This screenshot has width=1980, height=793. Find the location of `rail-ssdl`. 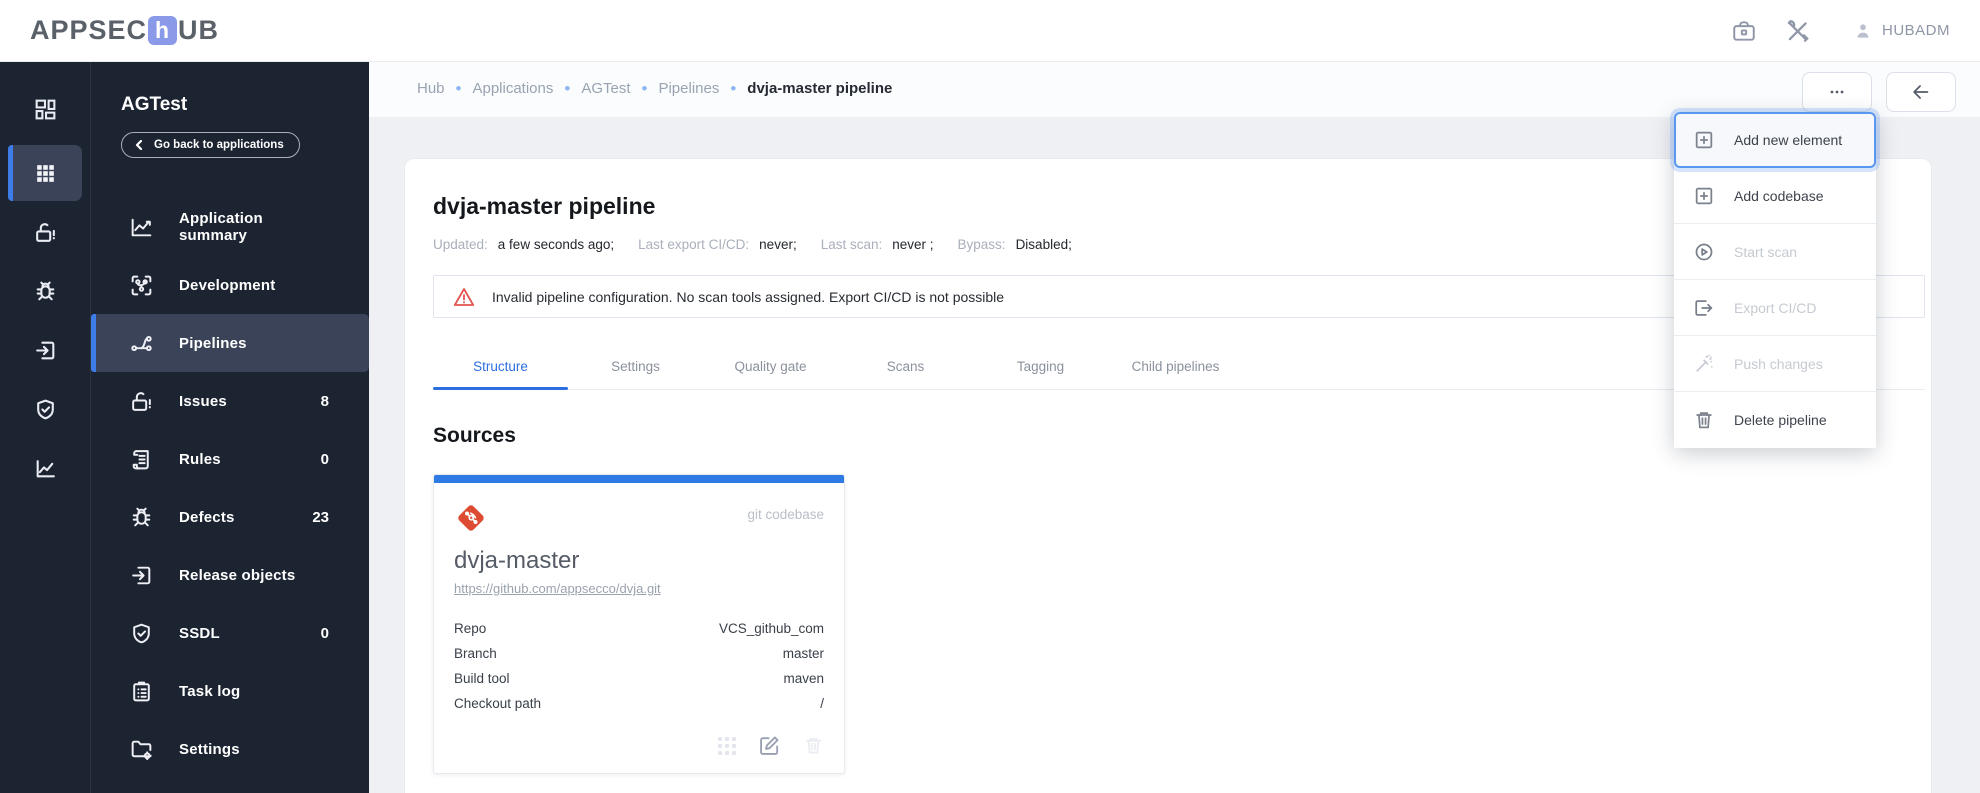

rail-ssdl is located at coordinates (45, 409).